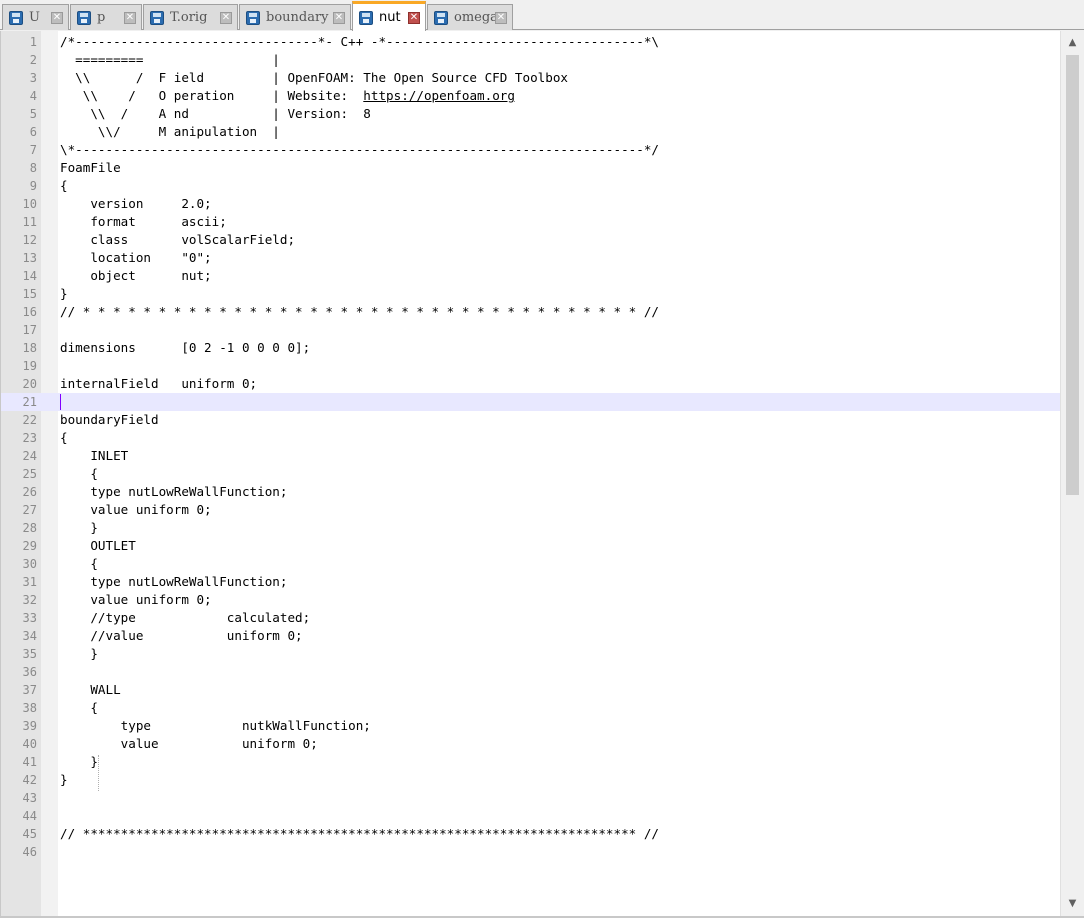 This screenshot has width=1084, height=918. What do you see at coordinates (531, 240) in the screenshot?
I see `code-line: 12 class volScalarField;` at bounding box center [531, 240].